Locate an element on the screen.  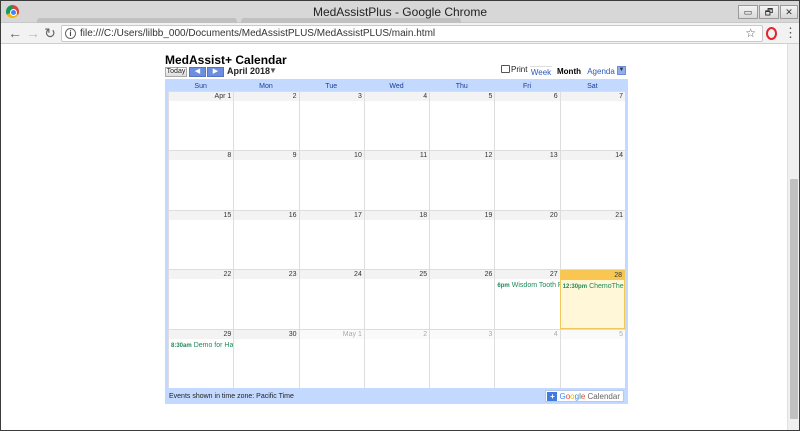
day-cell: 19 is located at coordinates (462, 240).